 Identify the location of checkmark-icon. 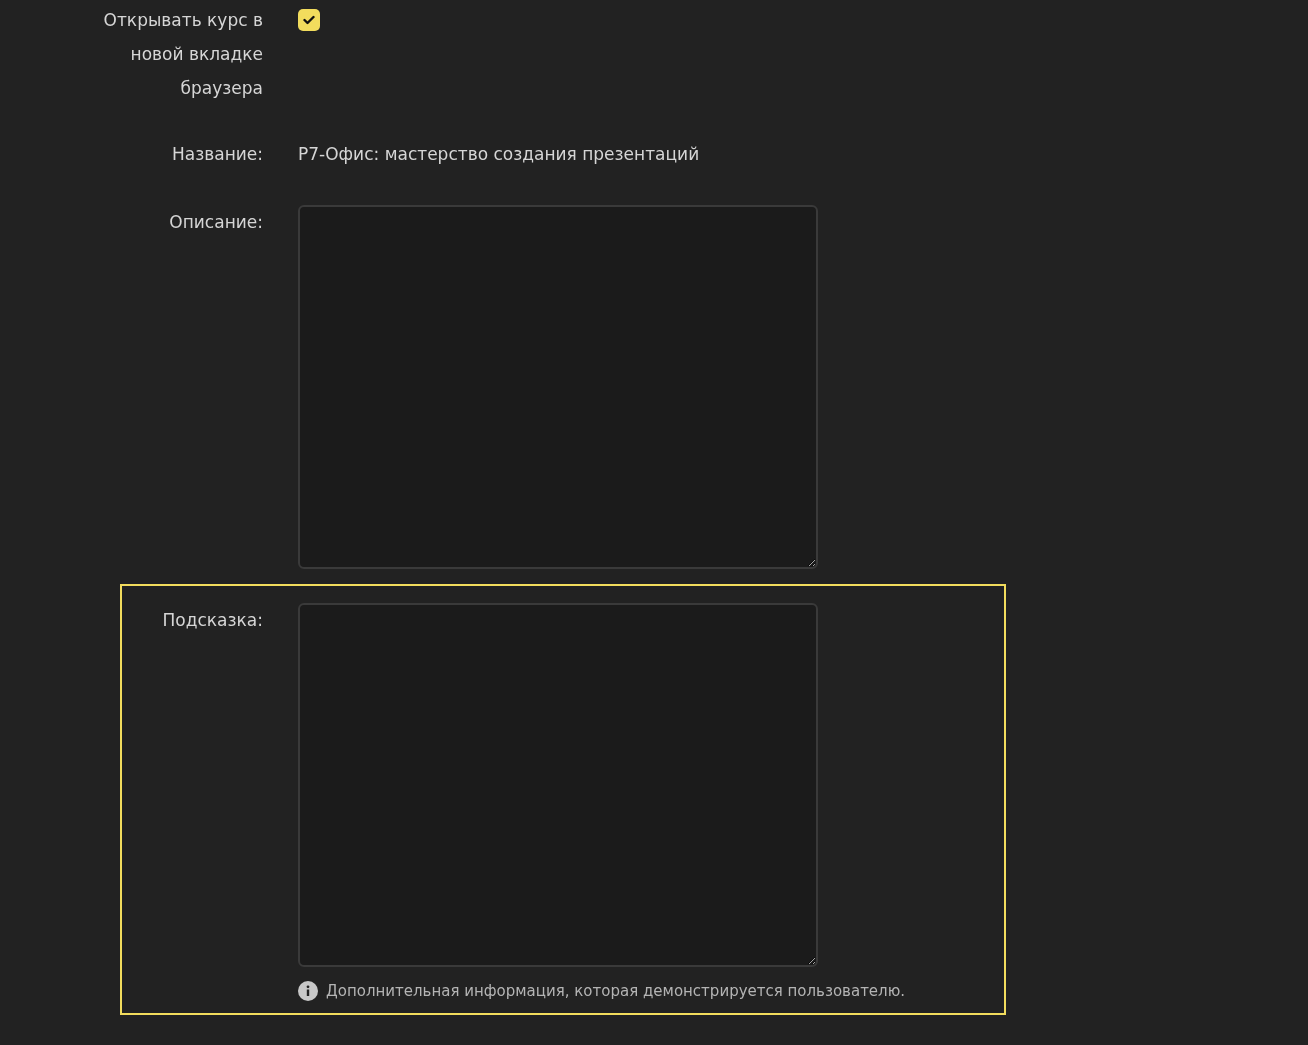
(309, 20).